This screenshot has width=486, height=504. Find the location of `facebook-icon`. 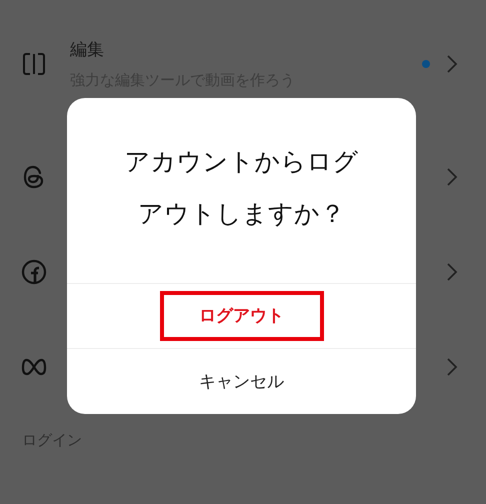

facebook-icon is located at coordinates (34, 272).